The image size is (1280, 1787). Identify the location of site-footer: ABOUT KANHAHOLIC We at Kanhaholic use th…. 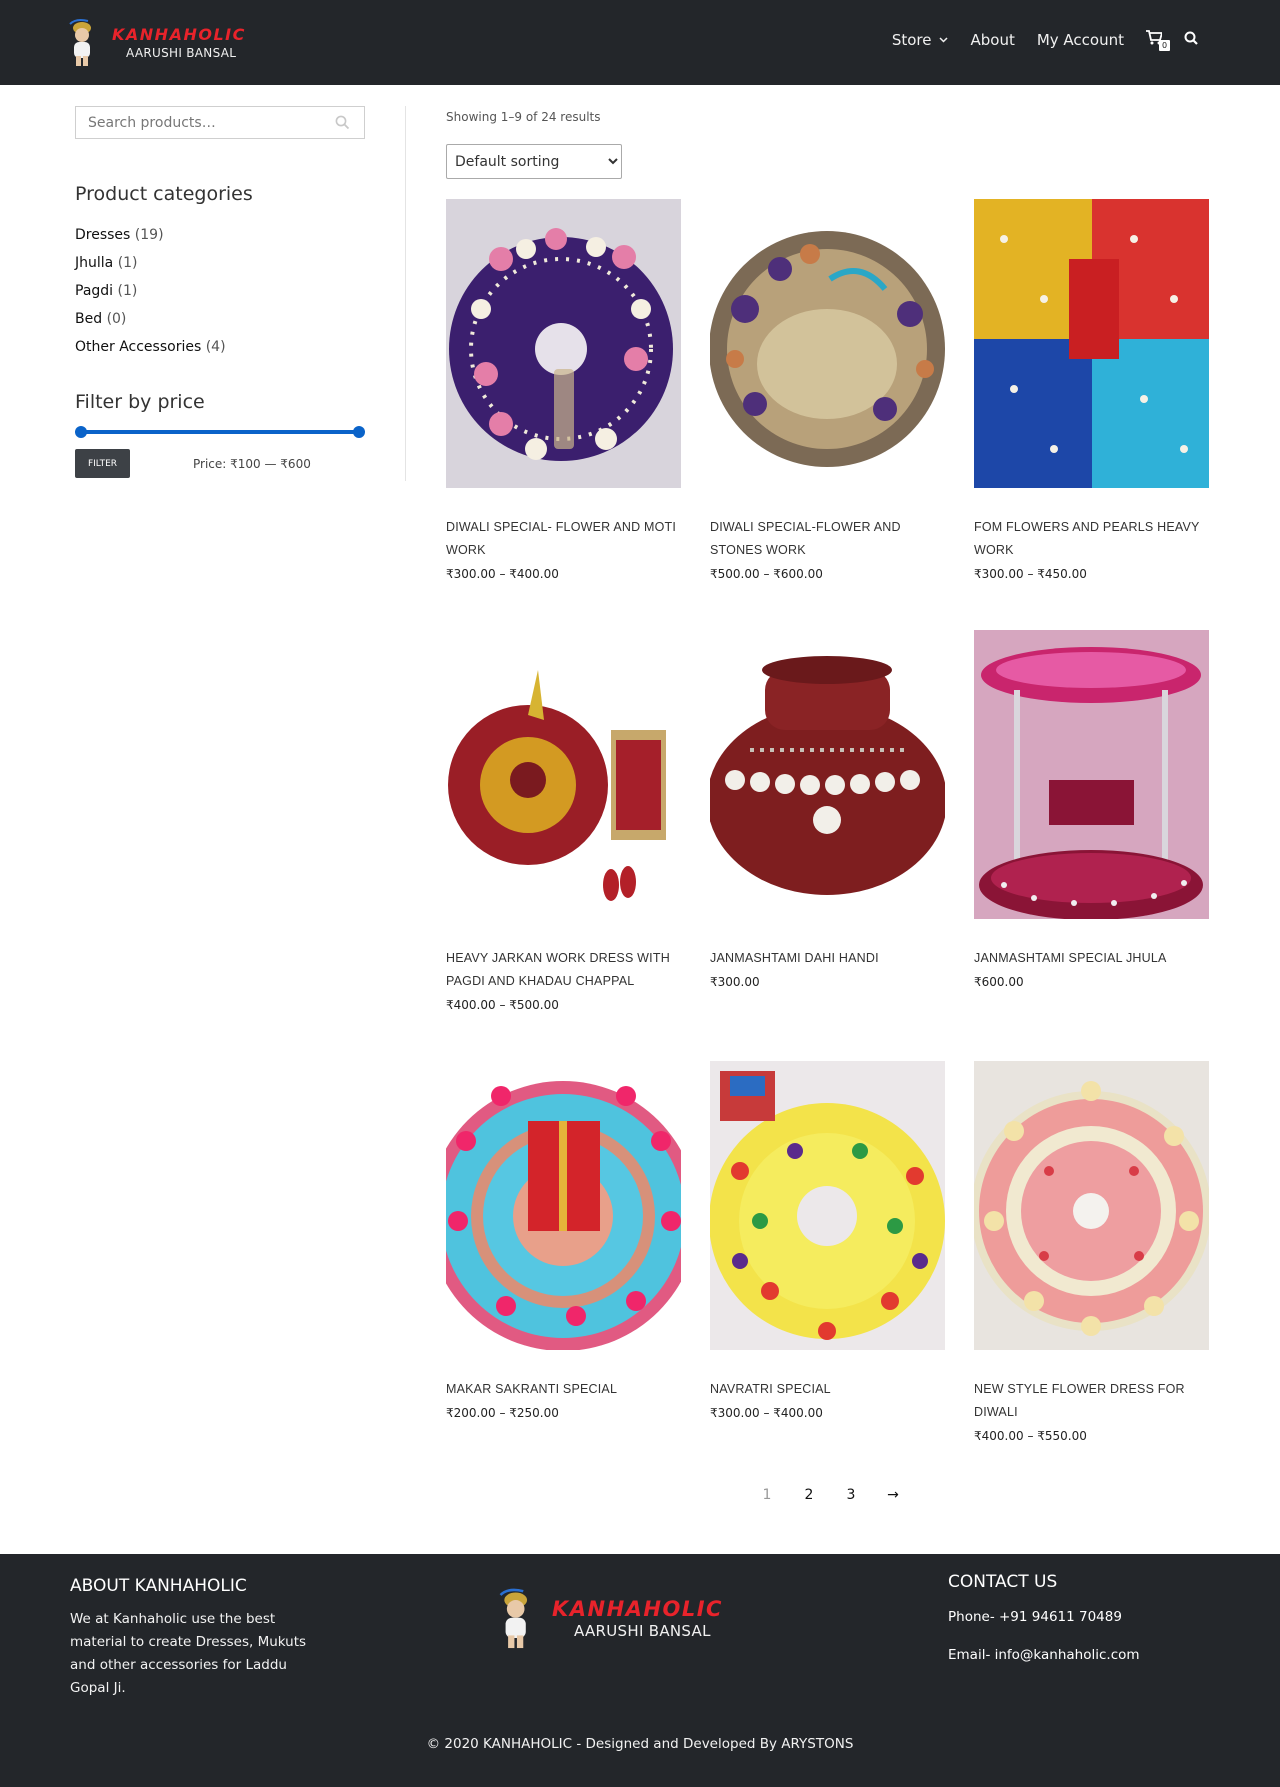
(640, 1670).